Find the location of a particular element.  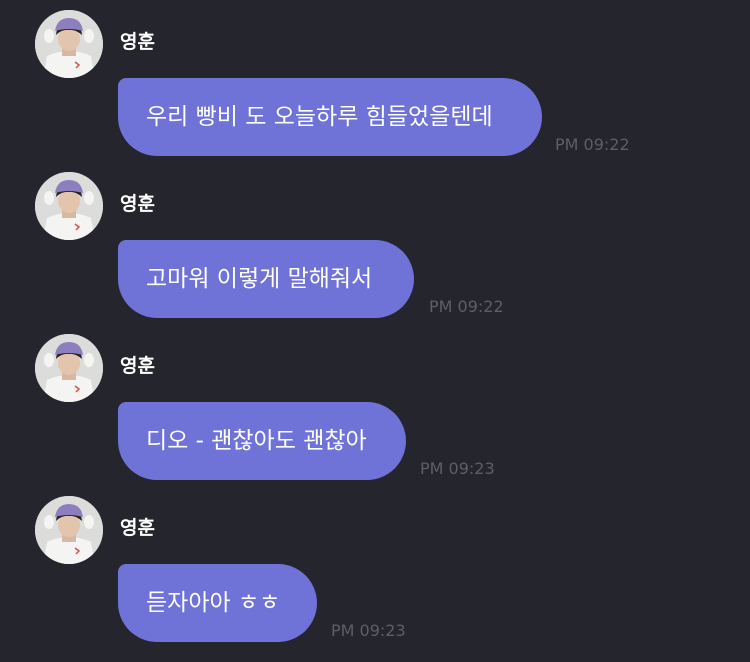

message-bubble: 고마워 이렇게 말해줘서 is located at coordinates (266, 279).